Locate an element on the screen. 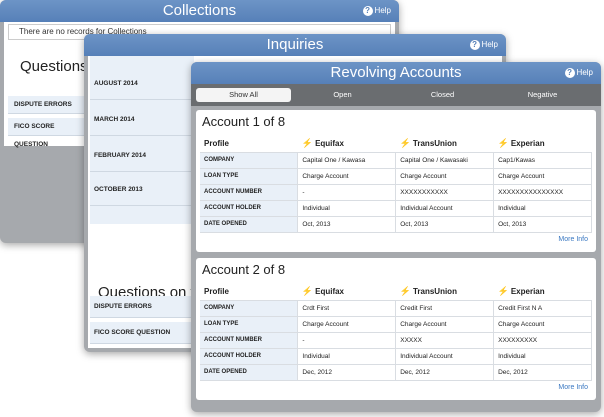 This screenshot has height=417, width=604. table-cell: Credit First is located at coordinates (445, 308).